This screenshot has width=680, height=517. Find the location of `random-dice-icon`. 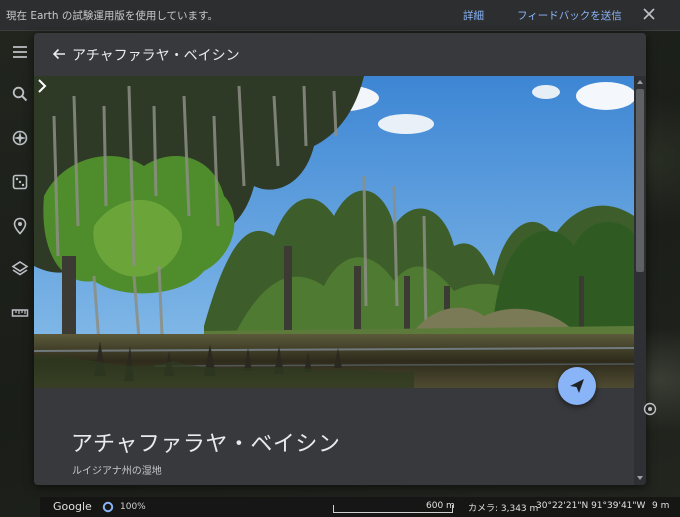

random-dice-icon is located at coordinates (20, 182).